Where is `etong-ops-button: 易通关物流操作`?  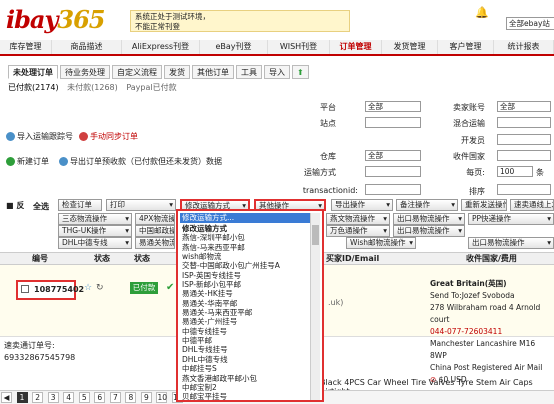
etong-ops-button: 易通关物流操作 is located at coordinates (155, 243).